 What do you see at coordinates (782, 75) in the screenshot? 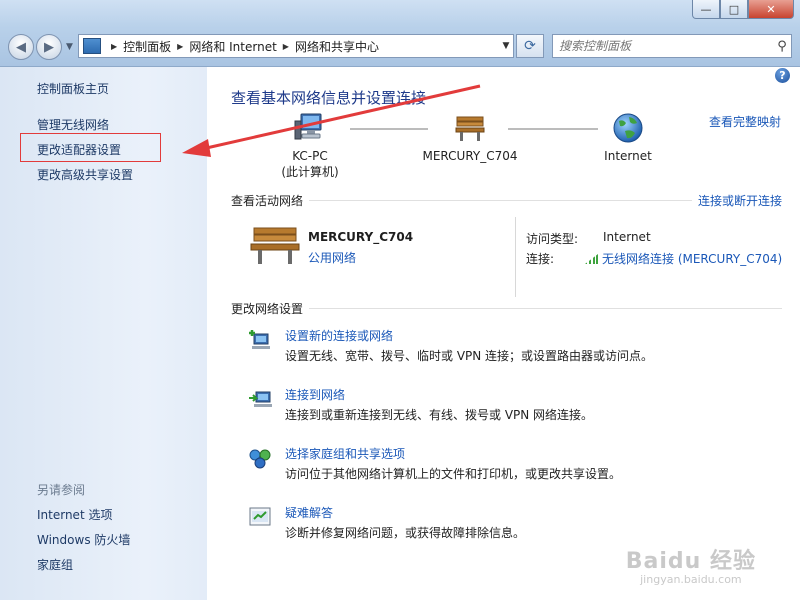
I see `help-icon: ?` at bounding box center [782, 75].